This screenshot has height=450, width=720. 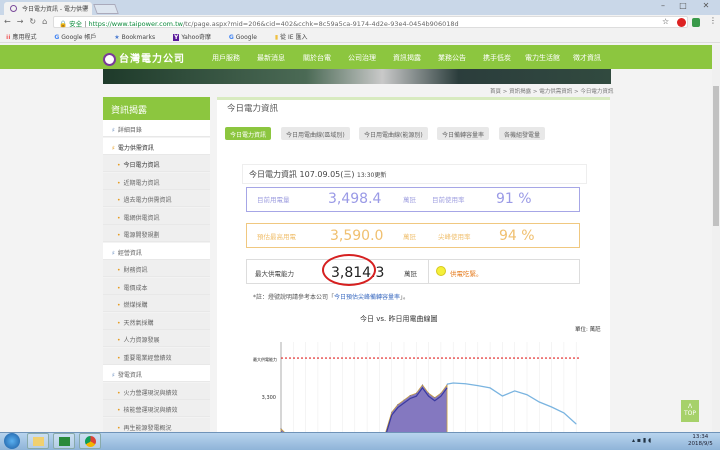 What do you see at coordinates (55, 9) in the screenshot?
I see `tab-title: 今日電力資訊 - 電力供需` at bounding box center [55, 9].